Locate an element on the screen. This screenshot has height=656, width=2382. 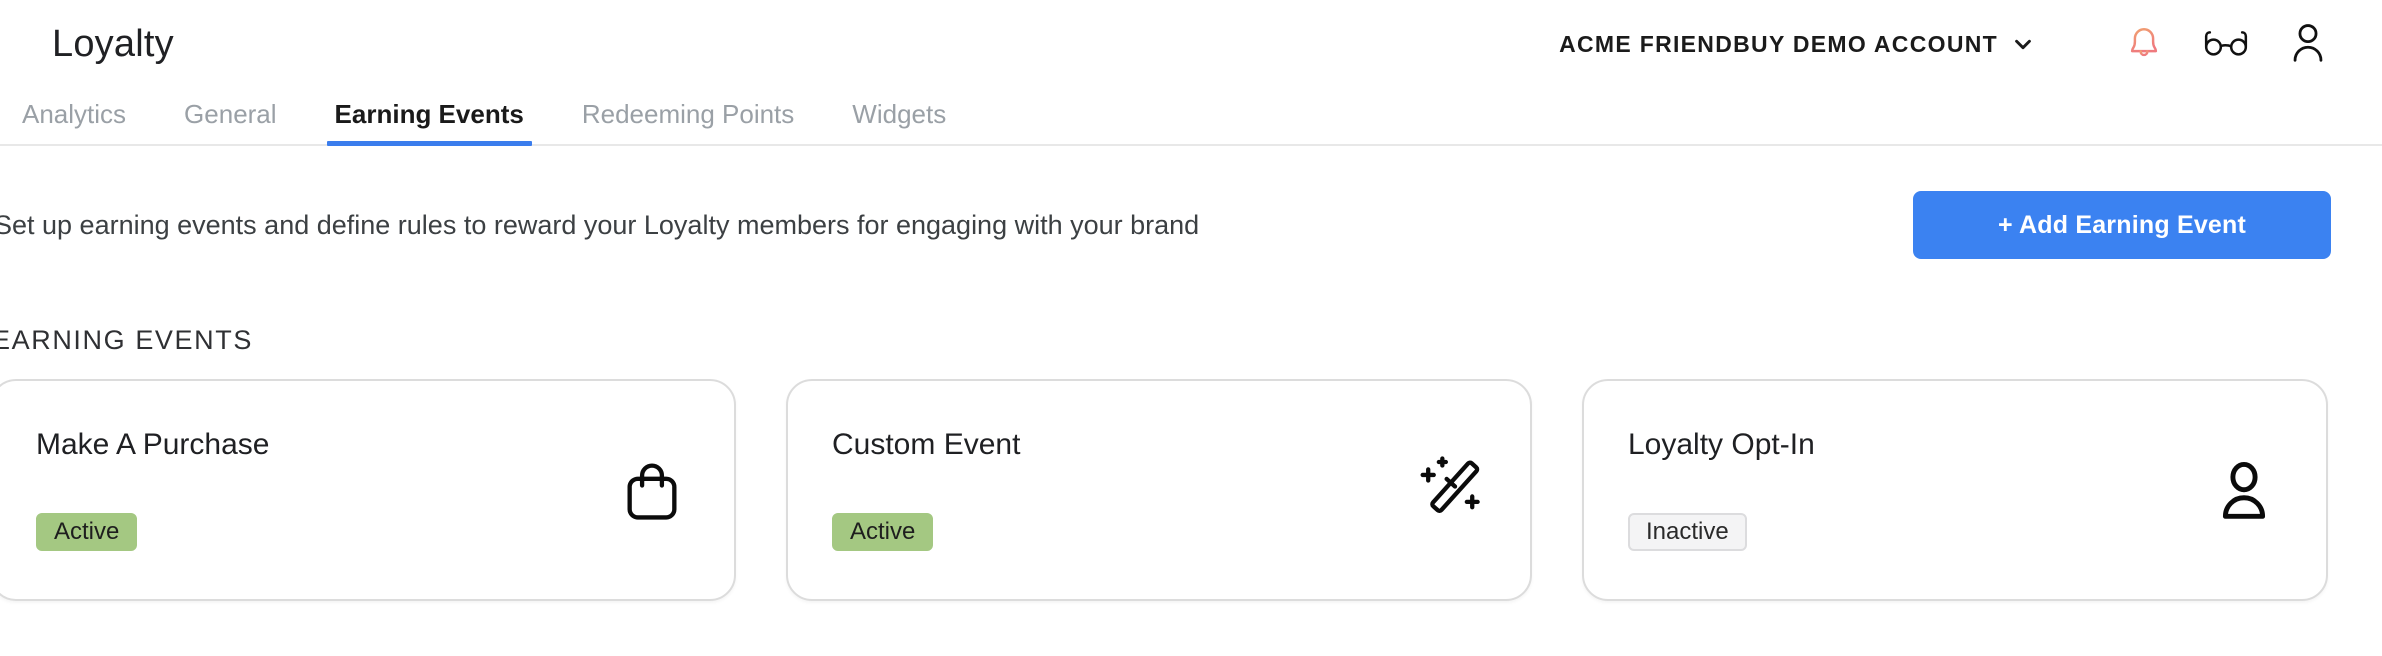
app-header: Loyalty ACME FRIENDBUY DEMO ACCOUNT is located at coordinates (1191, 44).